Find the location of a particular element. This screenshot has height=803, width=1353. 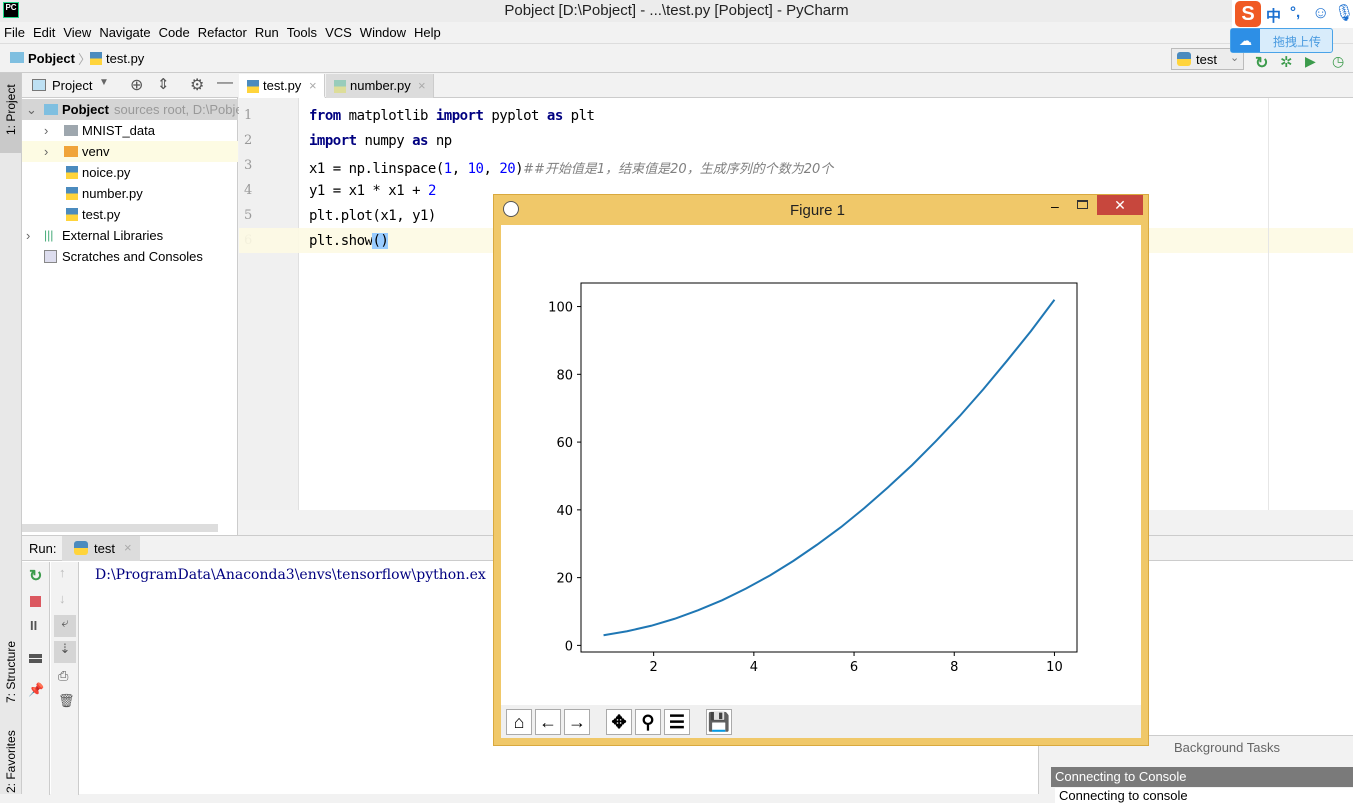

gear-icon: ⚙ is located at coordinates (197, 85).